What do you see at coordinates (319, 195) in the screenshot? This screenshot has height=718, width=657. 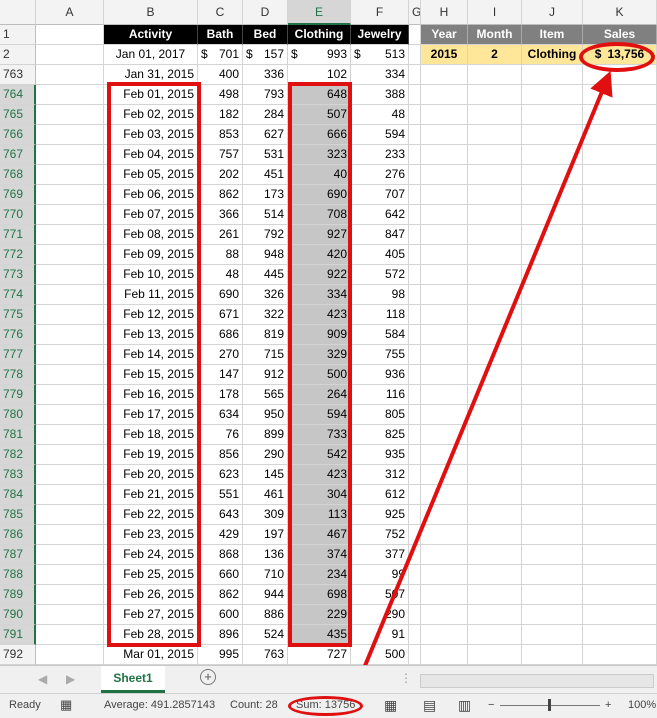 I see `cell-clothing: 690` at bounding box center [319, 195].